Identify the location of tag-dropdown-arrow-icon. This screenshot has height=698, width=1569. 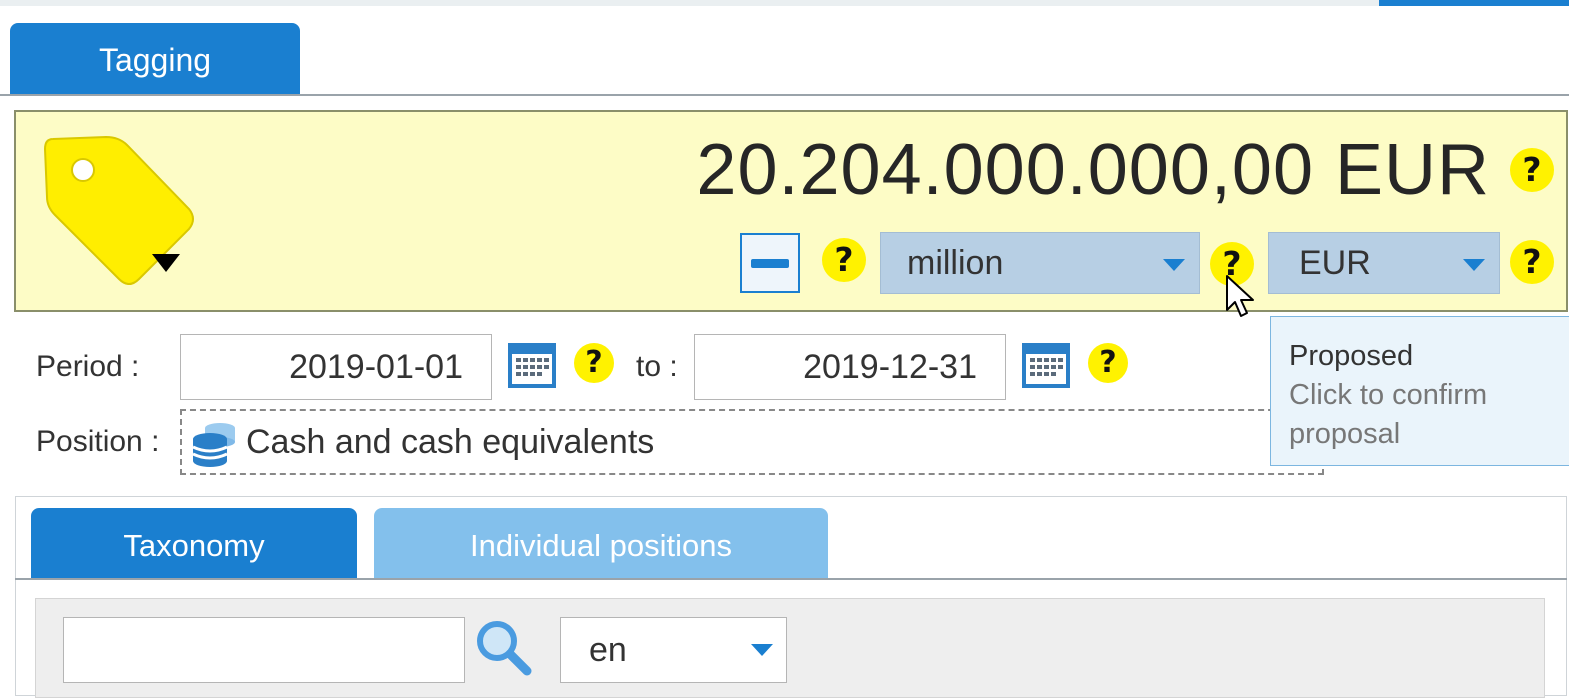
(166, 263).